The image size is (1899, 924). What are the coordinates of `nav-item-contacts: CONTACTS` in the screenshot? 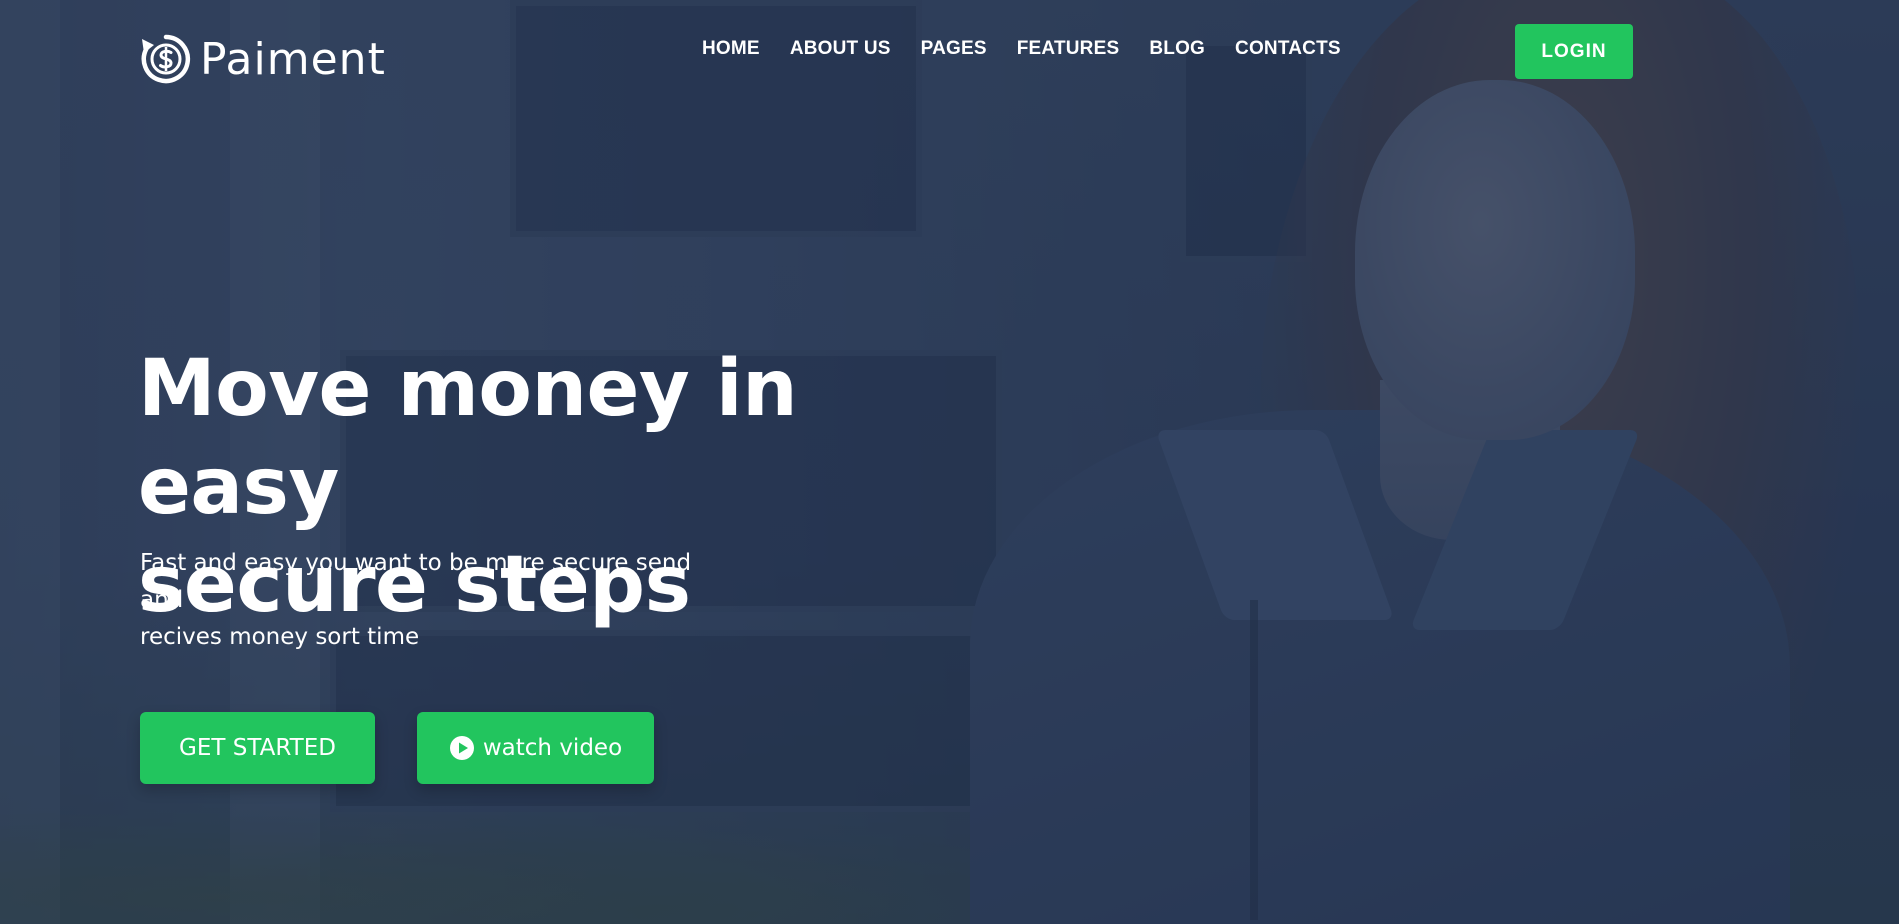 It's located at (1288, 51).